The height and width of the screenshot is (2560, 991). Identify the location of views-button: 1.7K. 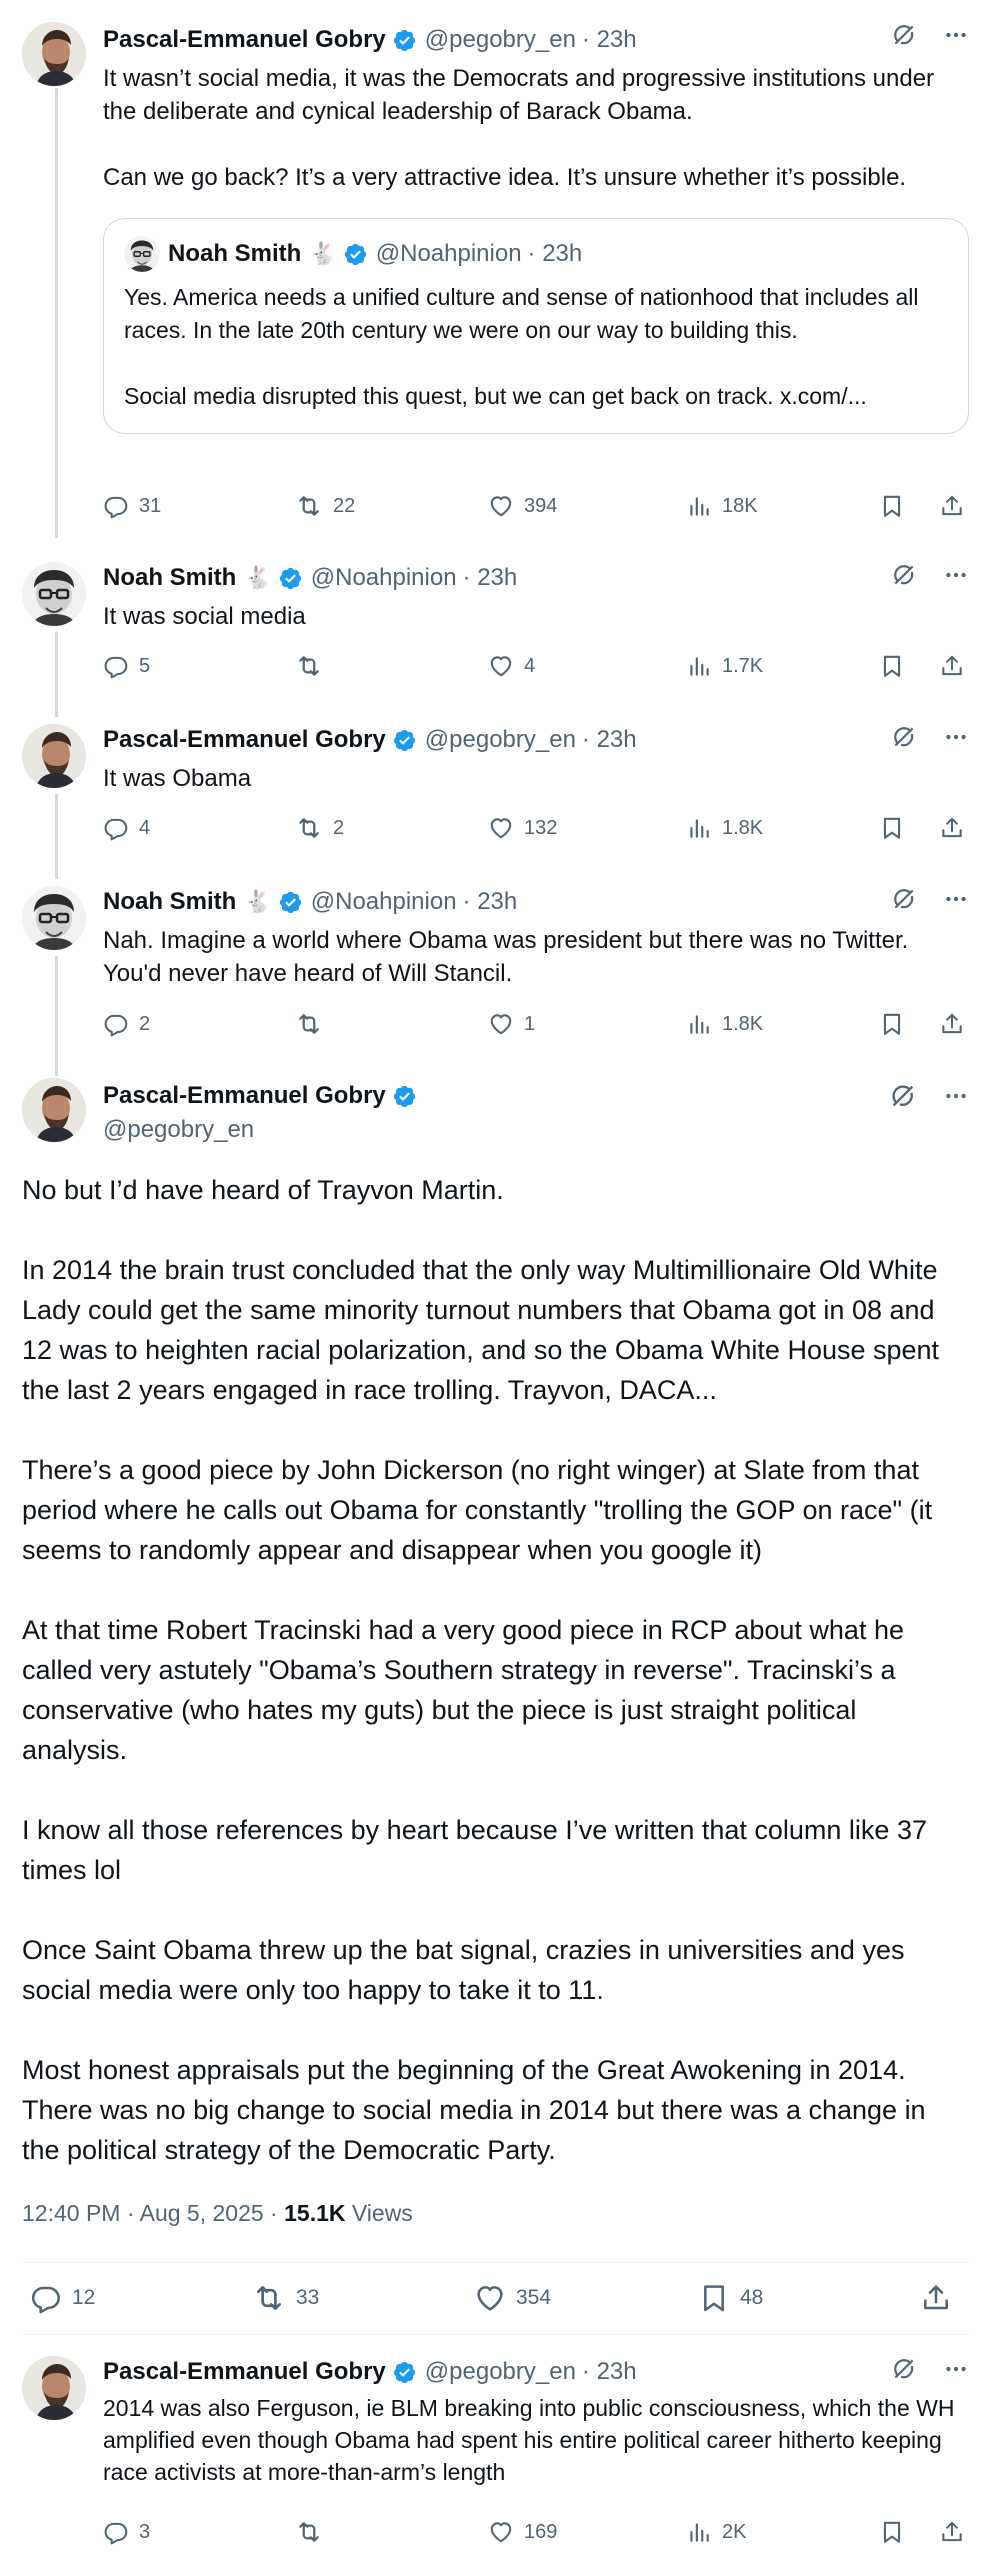
(724, 666).